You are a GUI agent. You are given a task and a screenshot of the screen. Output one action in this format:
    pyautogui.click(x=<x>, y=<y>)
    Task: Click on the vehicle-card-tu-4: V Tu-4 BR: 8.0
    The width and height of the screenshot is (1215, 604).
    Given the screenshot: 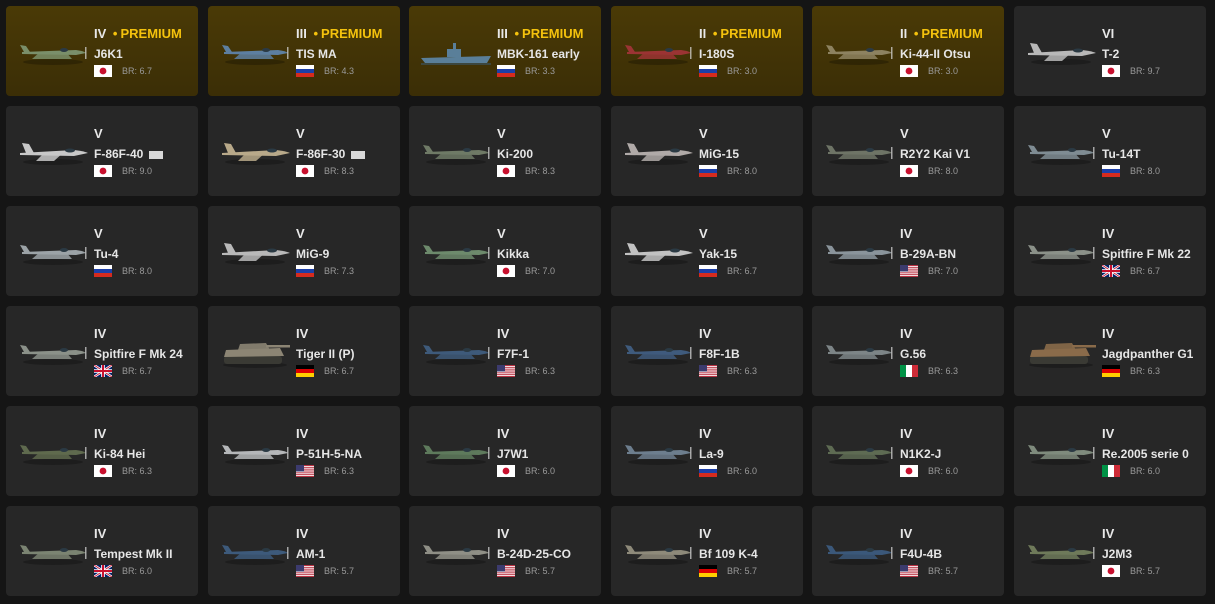 What is the action you would take?
    pyautogui.click(x=102, y=251)
    